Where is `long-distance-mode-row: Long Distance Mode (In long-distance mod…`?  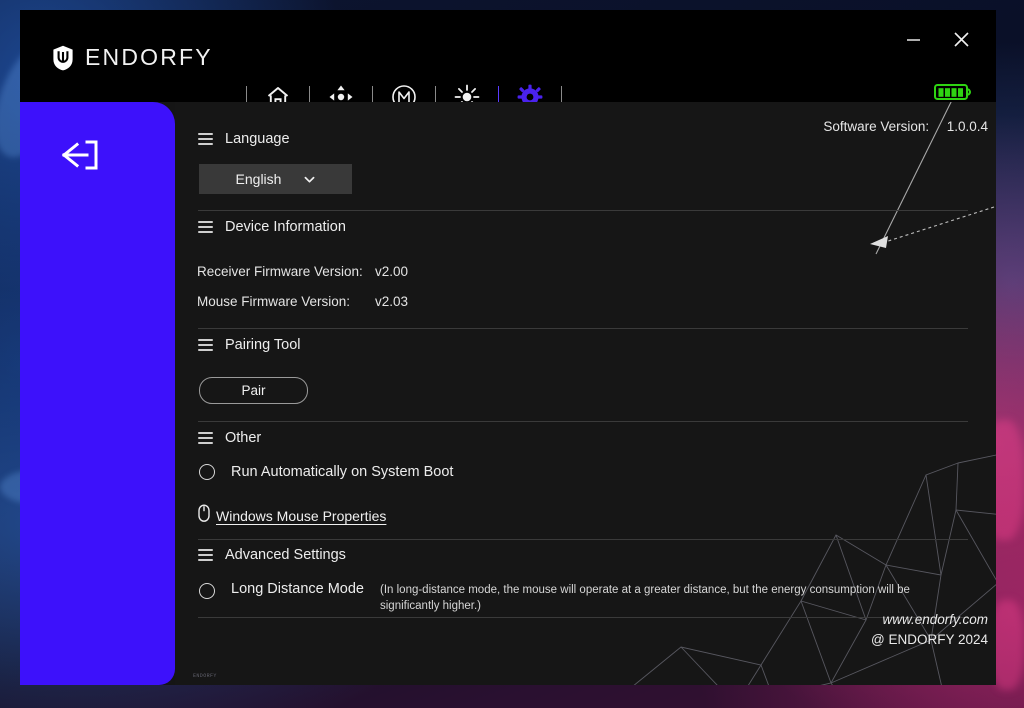
long-distance-mode-row: Long Distance Mode (In long-distance mod… is located at coordinates (554, 597).